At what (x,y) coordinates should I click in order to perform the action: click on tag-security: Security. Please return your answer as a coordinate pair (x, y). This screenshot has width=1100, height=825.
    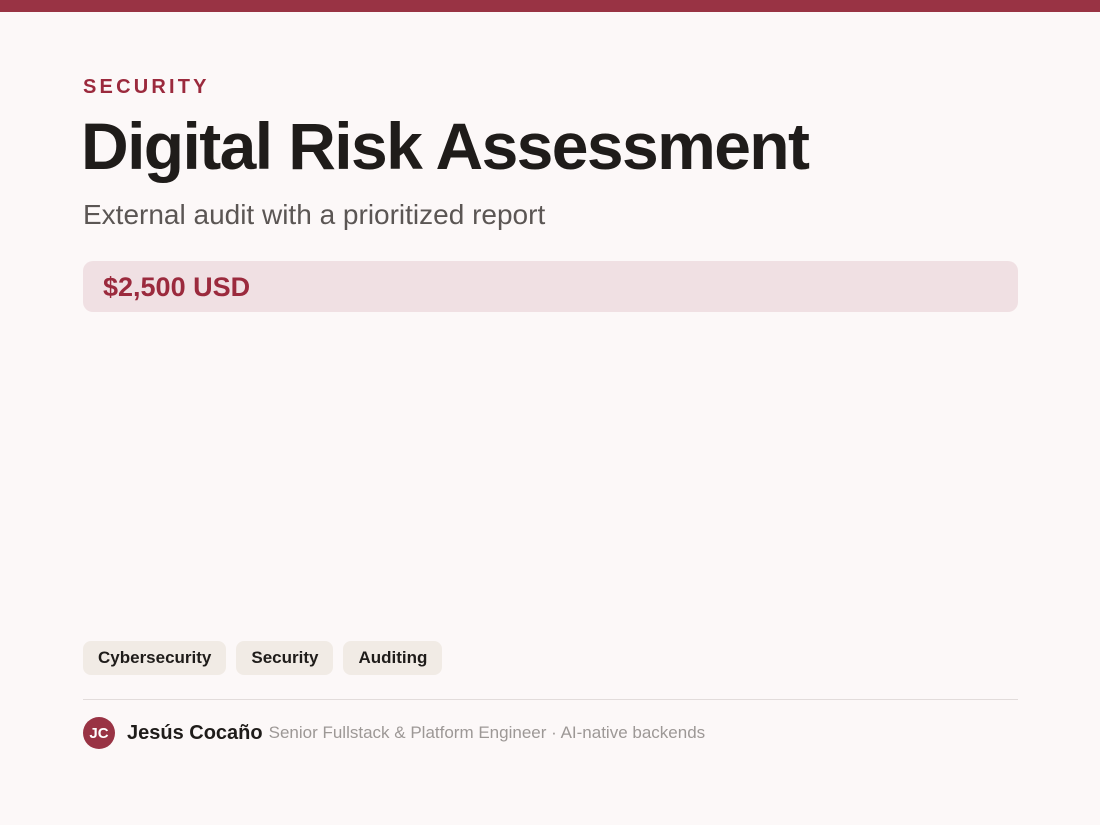
    Looking at the image, I should click on (285, 658).